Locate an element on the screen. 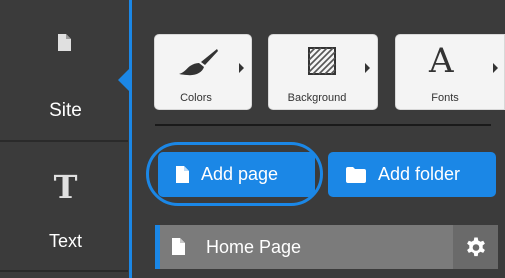 The image size is (505, 278). rail-item-site: Site is located at coordinates (65, 70).